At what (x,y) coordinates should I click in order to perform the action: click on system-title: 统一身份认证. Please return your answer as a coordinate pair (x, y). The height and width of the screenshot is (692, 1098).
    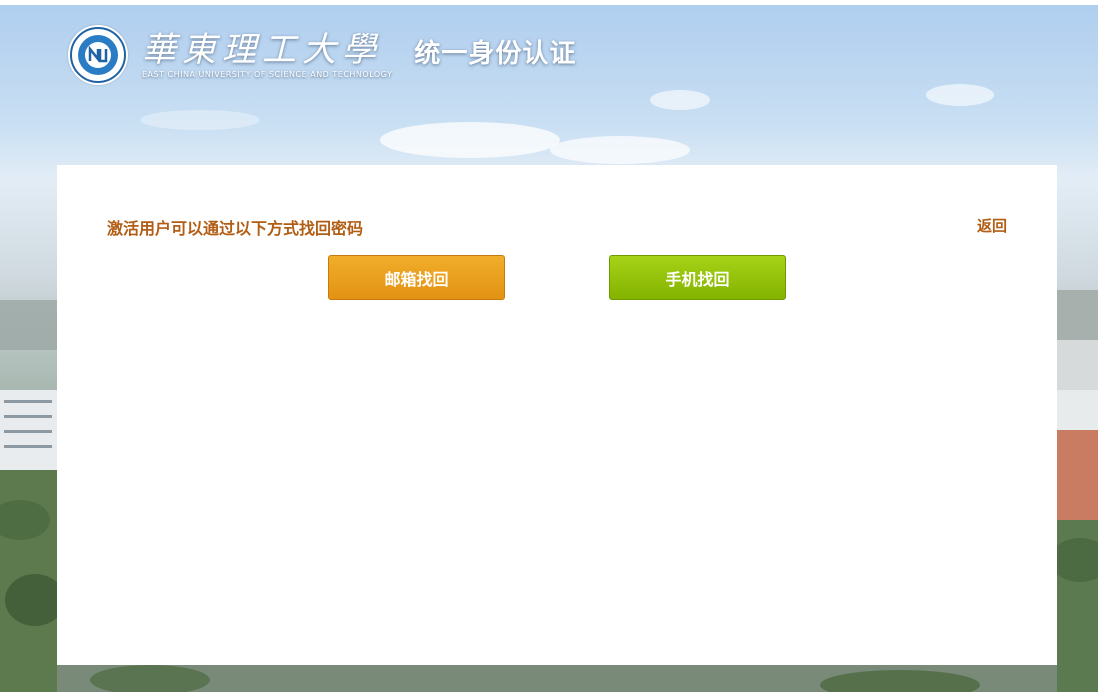
    Looking at the image, I should click on (495, 53).